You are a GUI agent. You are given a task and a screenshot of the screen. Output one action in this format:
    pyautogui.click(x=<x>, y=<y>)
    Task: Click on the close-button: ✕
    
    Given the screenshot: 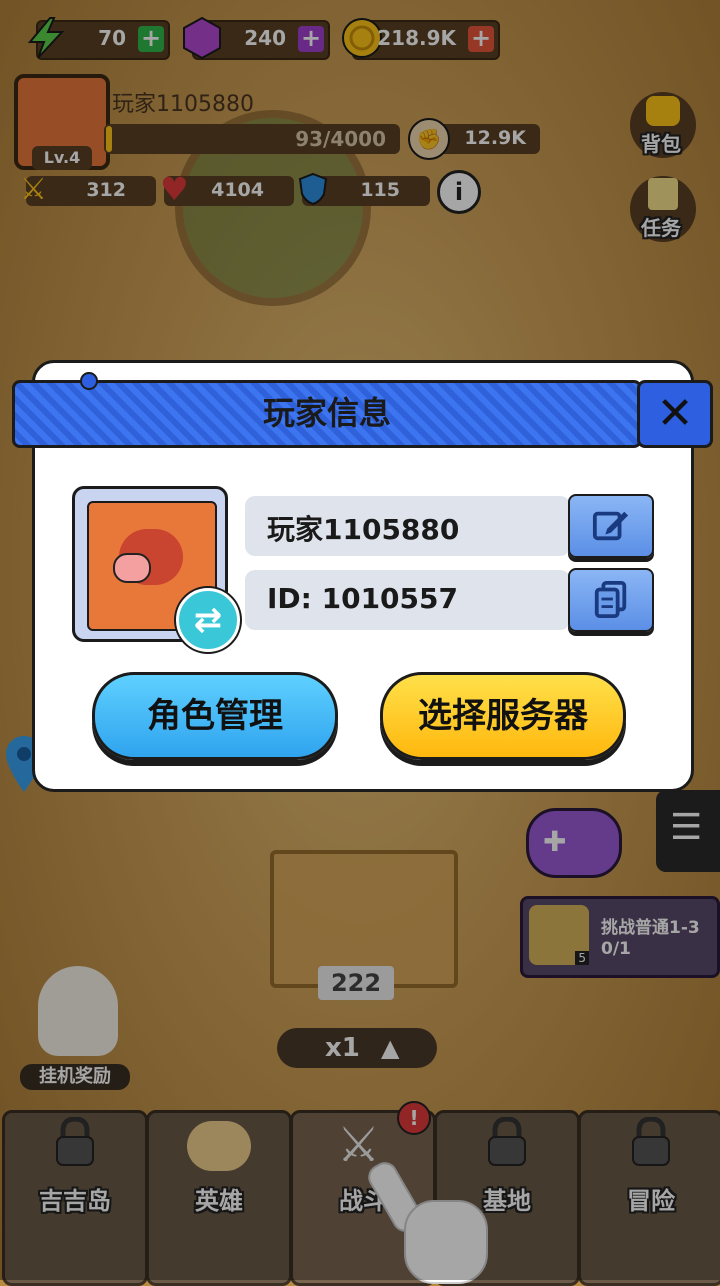 What is the action you would take?
    pyautogui.click(x=675, y=414)
    